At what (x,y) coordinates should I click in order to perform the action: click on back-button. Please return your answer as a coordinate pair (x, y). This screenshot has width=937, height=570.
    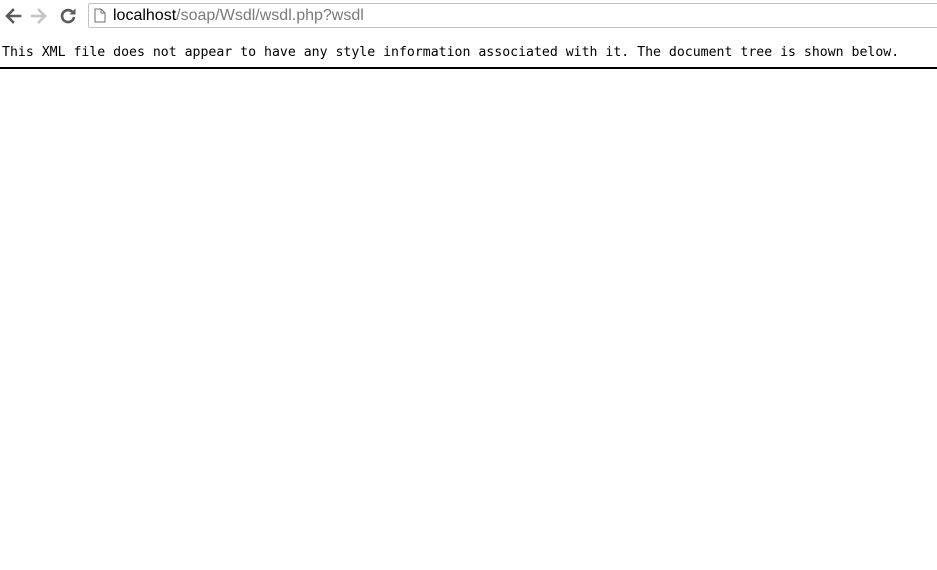
    Looking at the image, I should click on (13, 16).